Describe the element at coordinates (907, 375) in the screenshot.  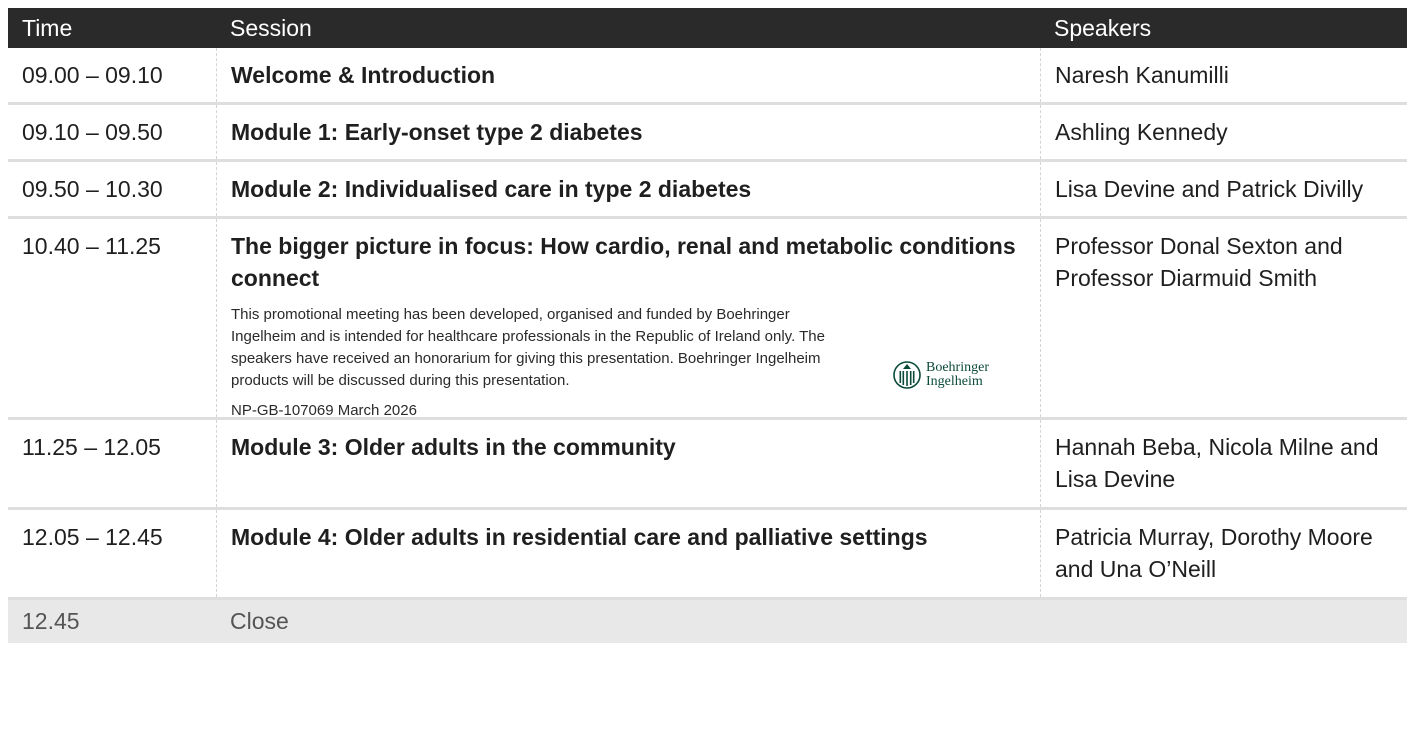
I see `boehringer-ingelheim-logo-icon` at that location.